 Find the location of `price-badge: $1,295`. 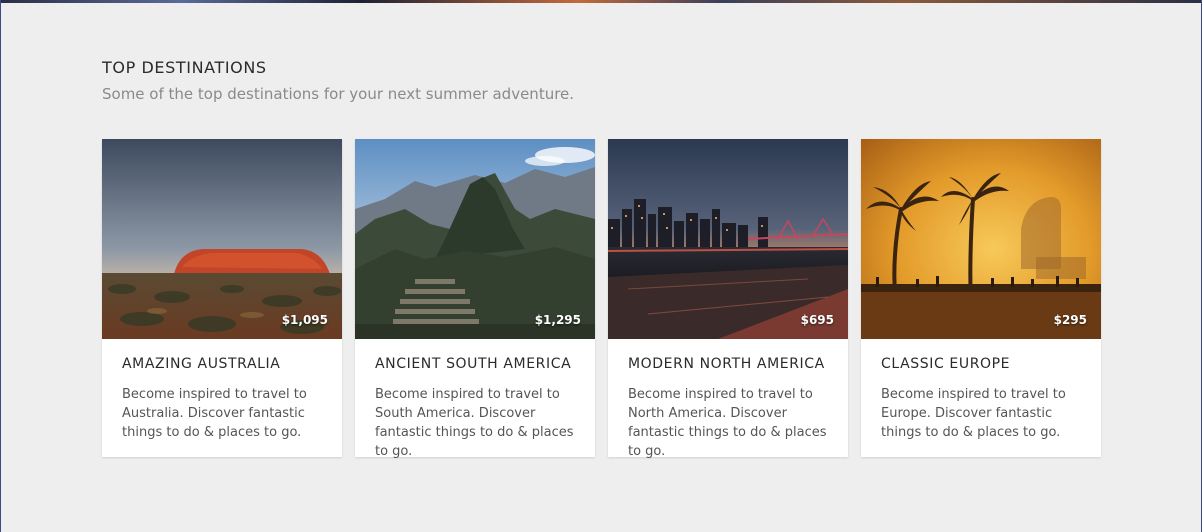

price-badge: $1,295 is located at coordinates (557, 320).